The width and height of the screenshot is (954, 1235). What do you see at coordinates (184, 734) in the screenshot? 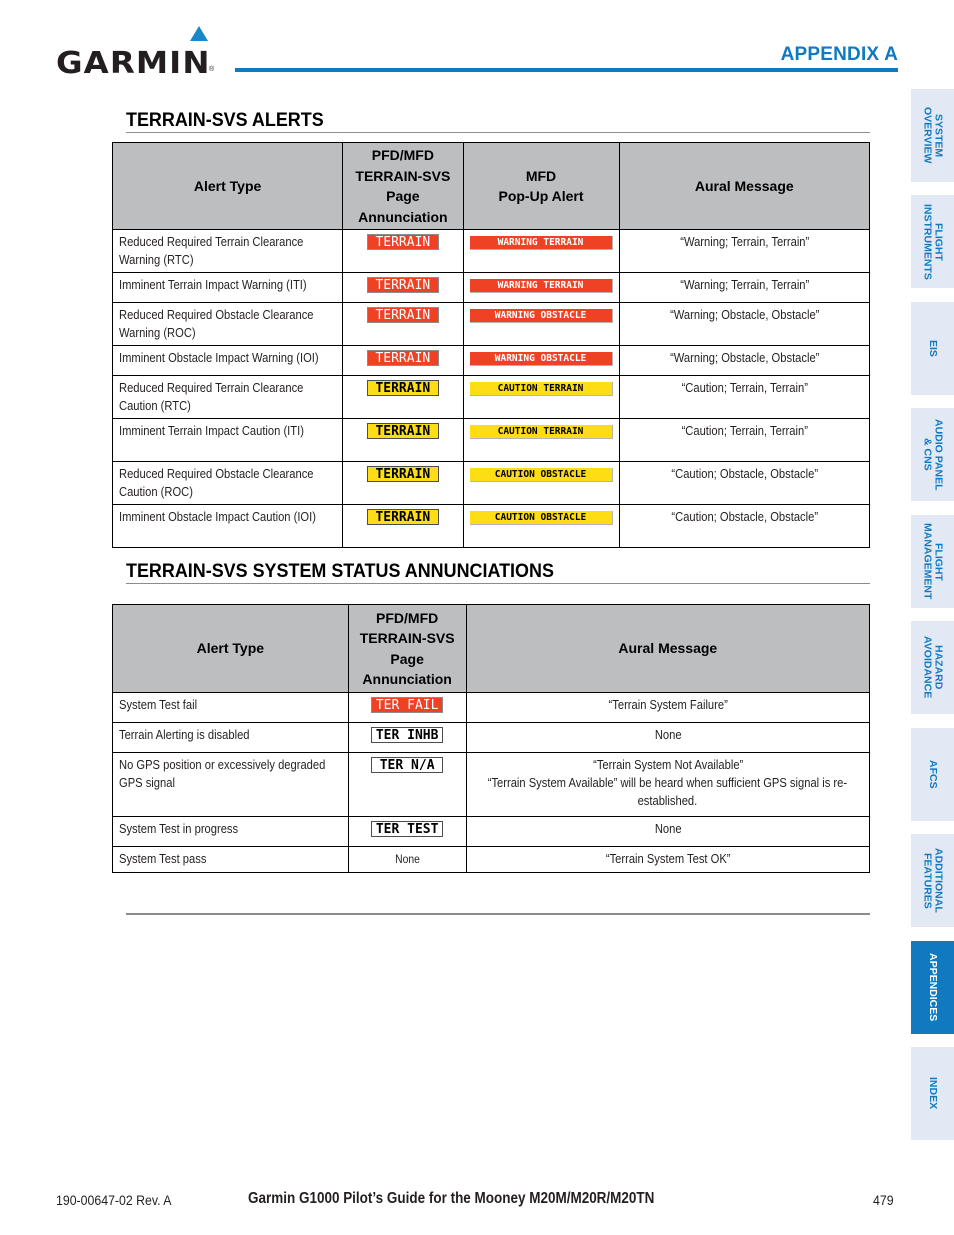
I see `alert-type: Terrain Alerting is disabled` at bounding box center [184, 734].